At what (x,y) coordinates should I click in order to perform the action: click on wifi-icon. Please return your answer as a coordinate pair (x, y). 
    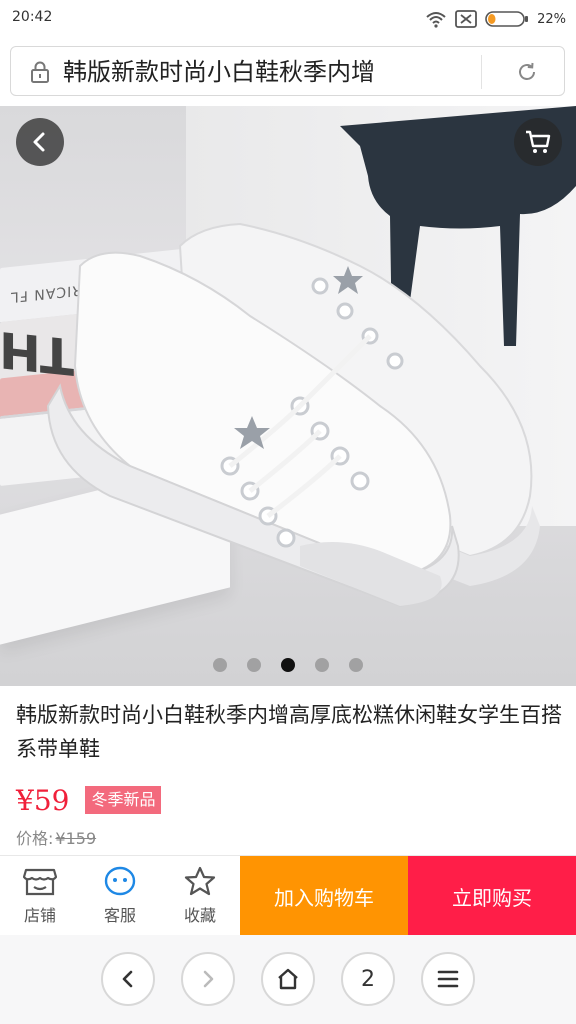
    Looking at the image, I should click on (436, 20).